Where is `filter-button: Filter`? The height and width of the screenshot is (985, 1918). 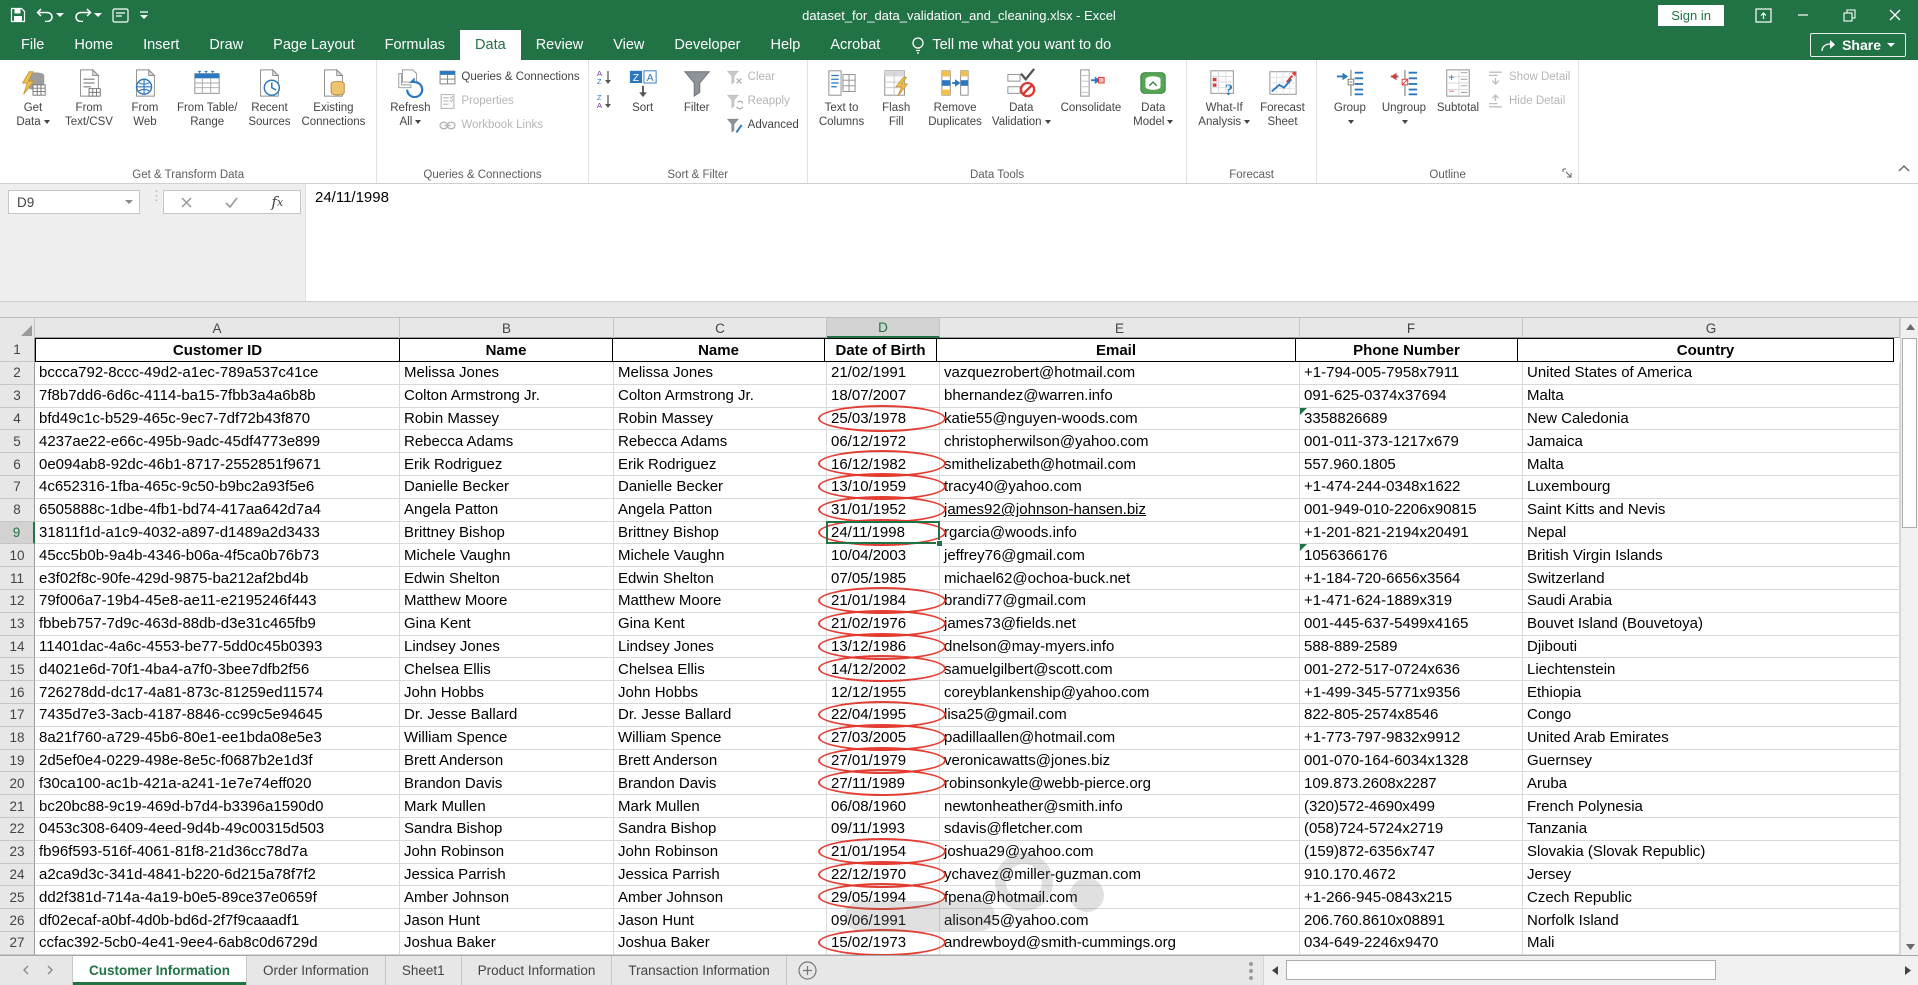
filter-button: Filter is located at coordinates (697, 91).